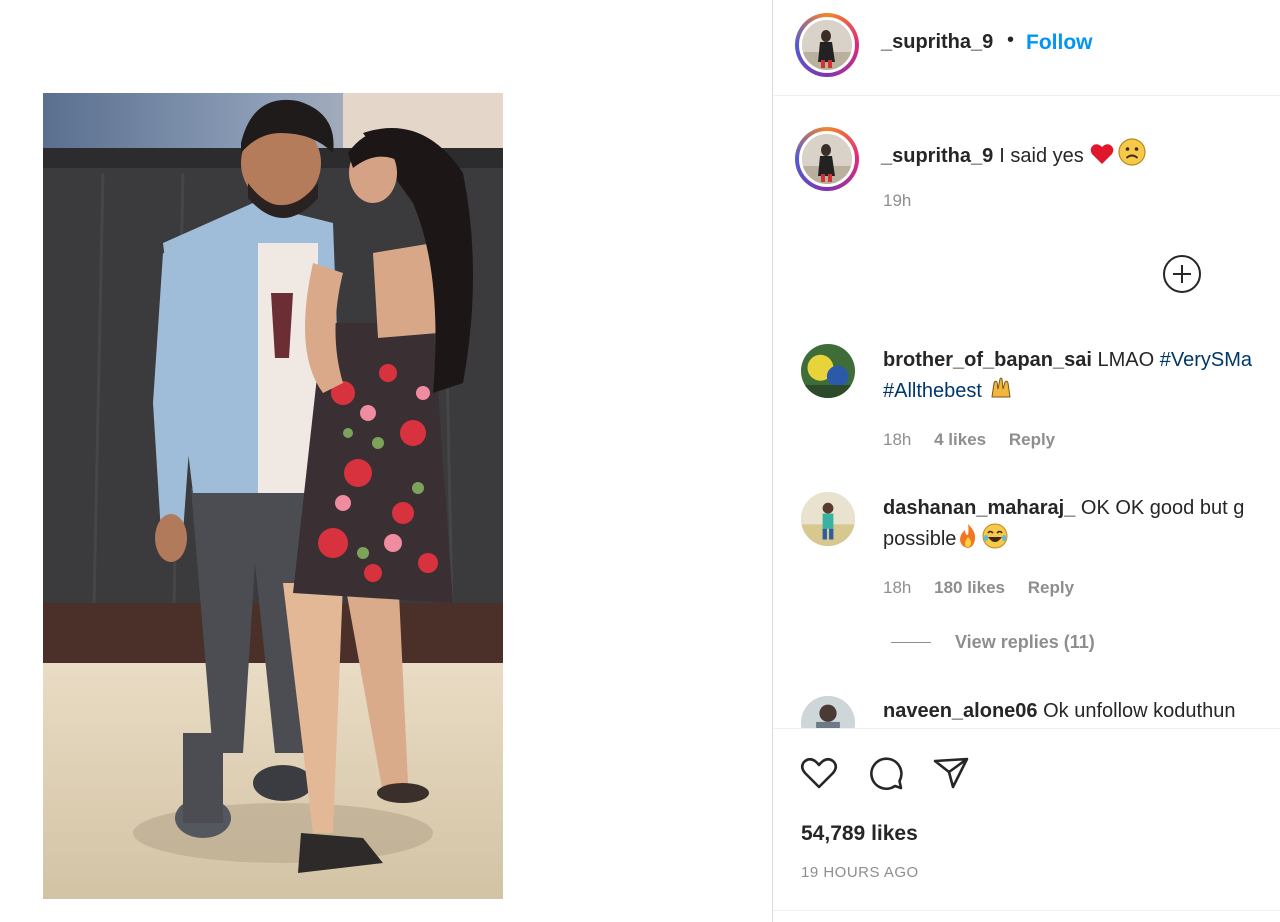  I want to click on caption-avatar, so click(827, 159).